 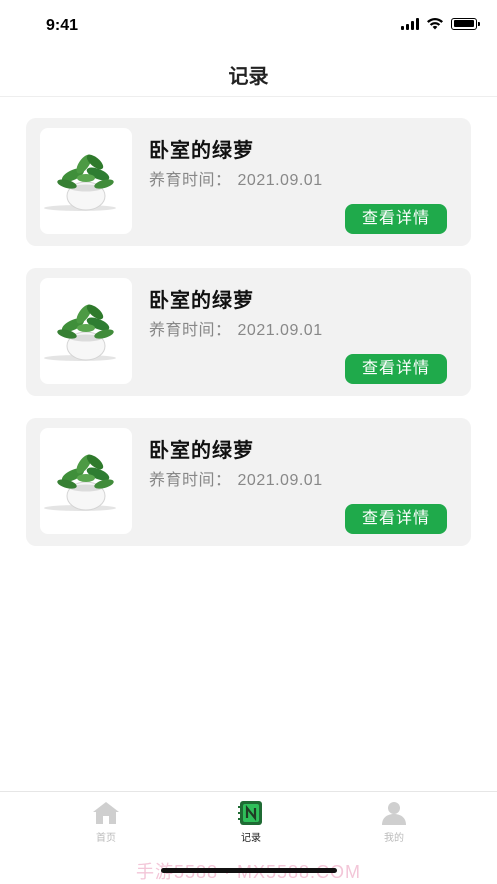 I want to click on status-icons, so click(x=440, y=23).